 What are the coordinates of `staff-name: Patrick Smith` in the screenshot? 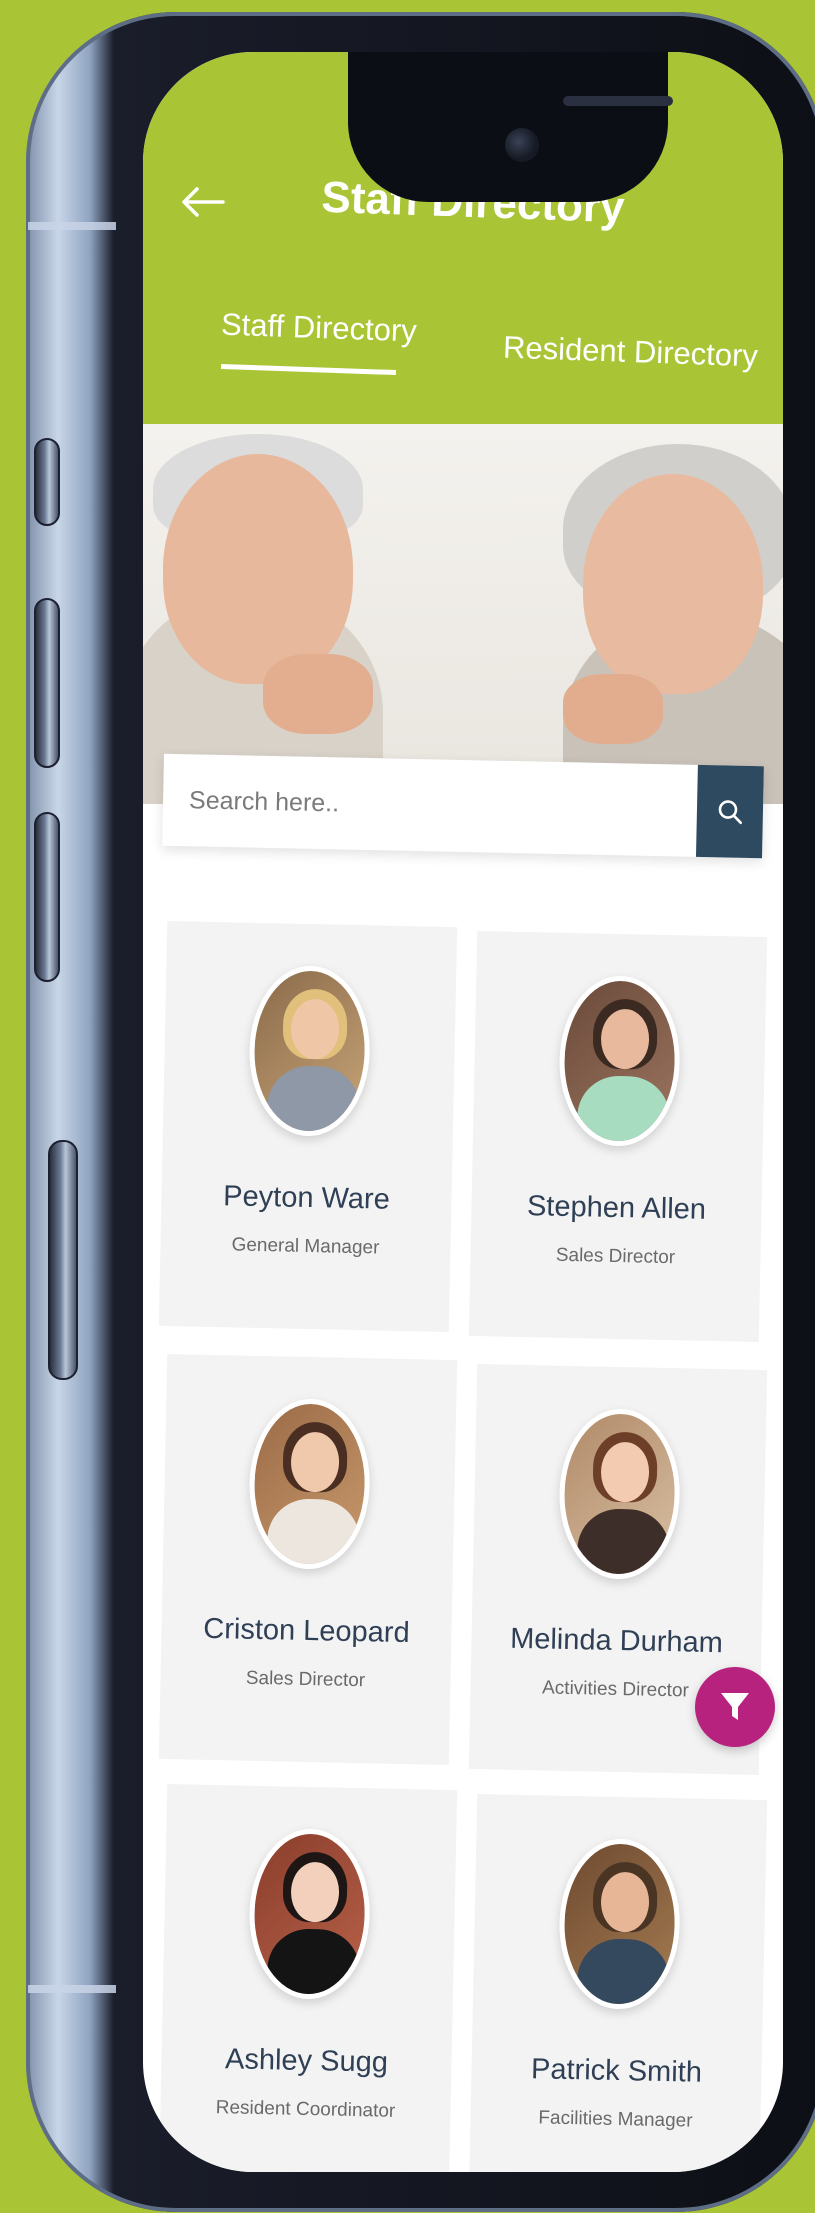 It's located at (616, 2071).